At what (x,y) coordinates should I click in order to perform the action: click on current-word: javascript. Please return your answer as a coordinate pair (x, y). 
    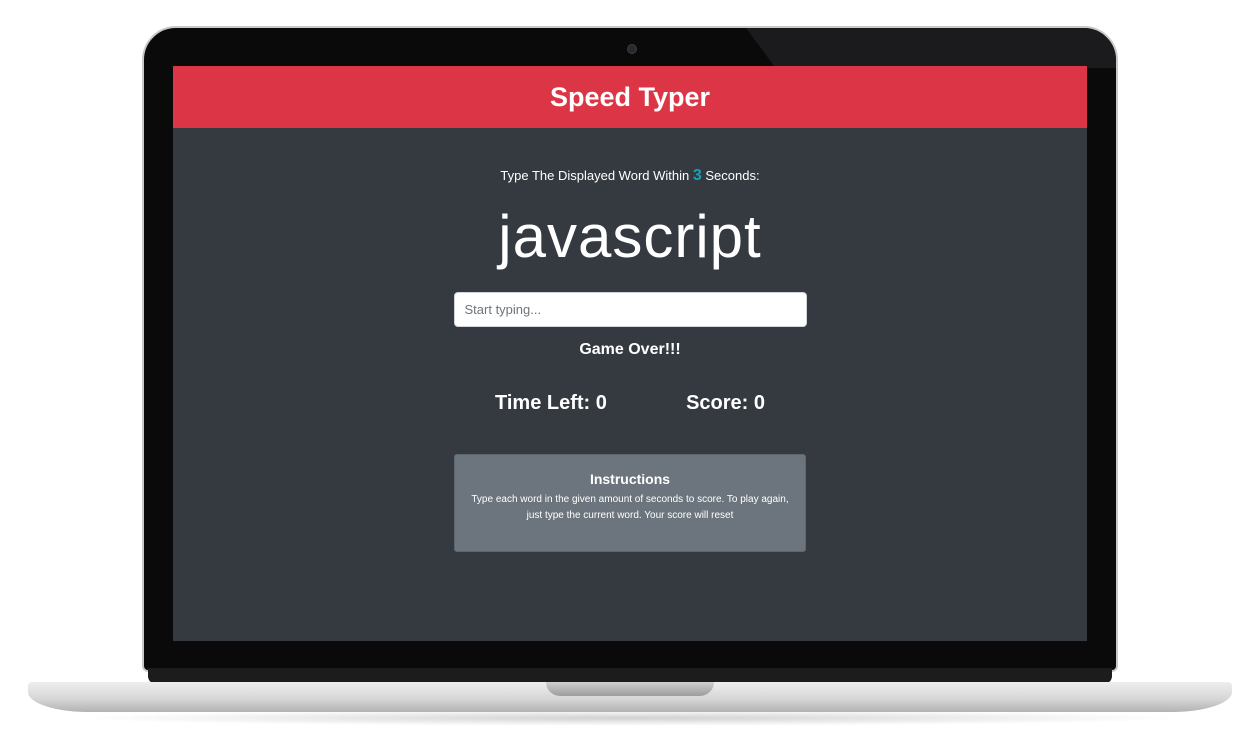
    Looking at the image, I should click on (630, 236).